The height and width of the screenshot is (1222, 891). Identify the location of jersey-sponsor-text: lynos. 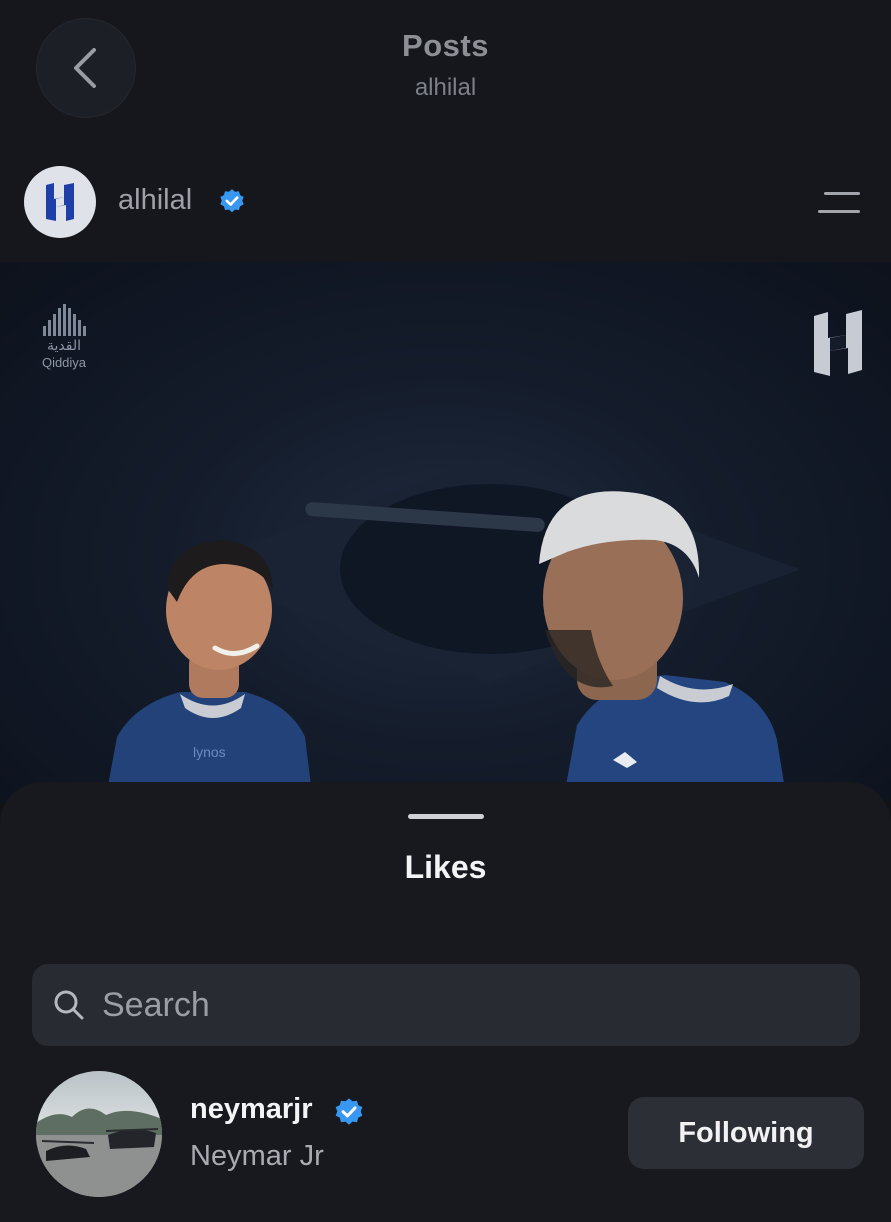
(209, 752).